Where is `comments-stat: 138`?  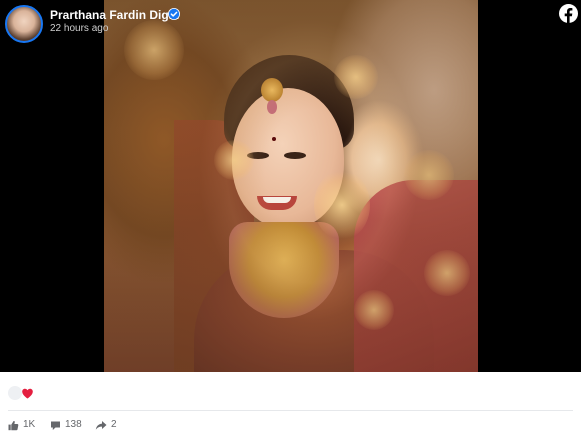
comments-stat: 138 is located at coordinates (66, 425).